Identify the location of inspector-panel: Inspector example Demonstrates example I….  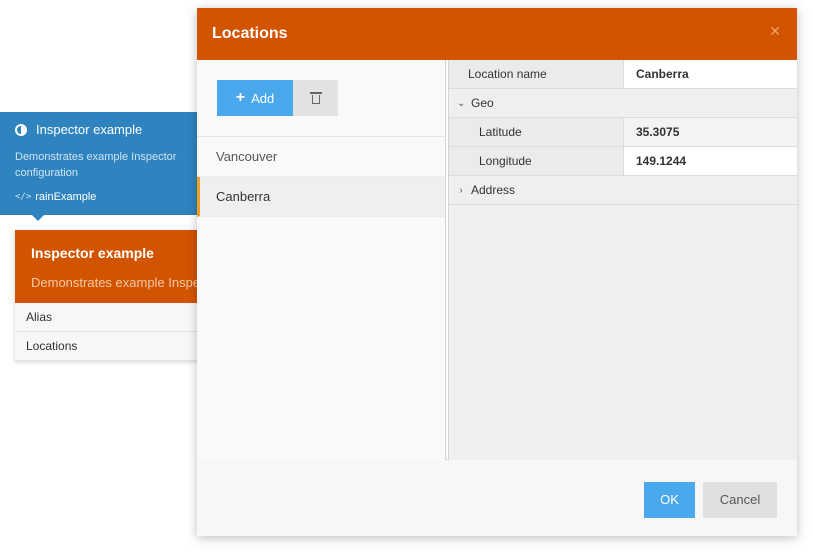
(107, 295).